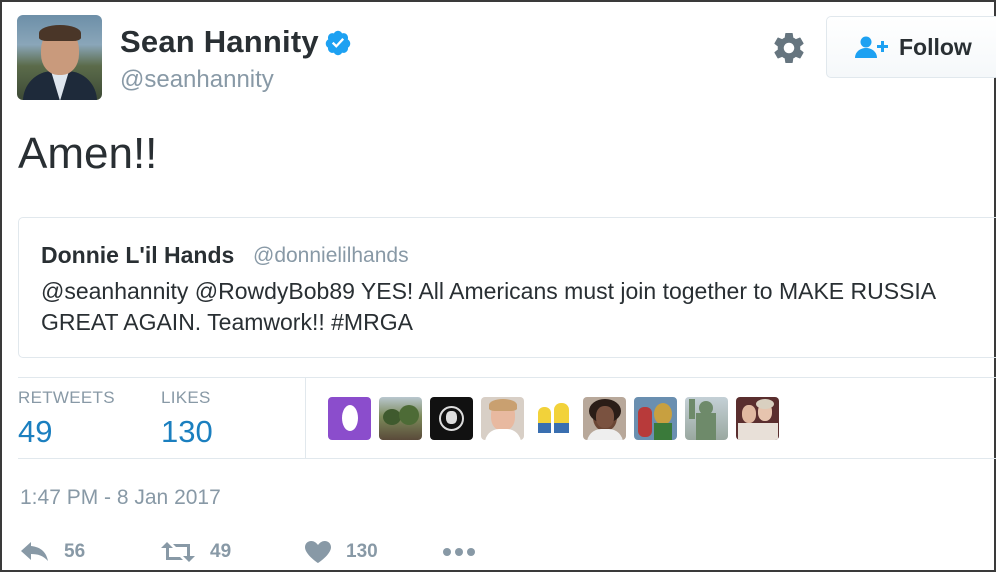 The image size is (996, 572). I want to click on quoted-author-name: Donnie L'il Hands, so click(137, 255).